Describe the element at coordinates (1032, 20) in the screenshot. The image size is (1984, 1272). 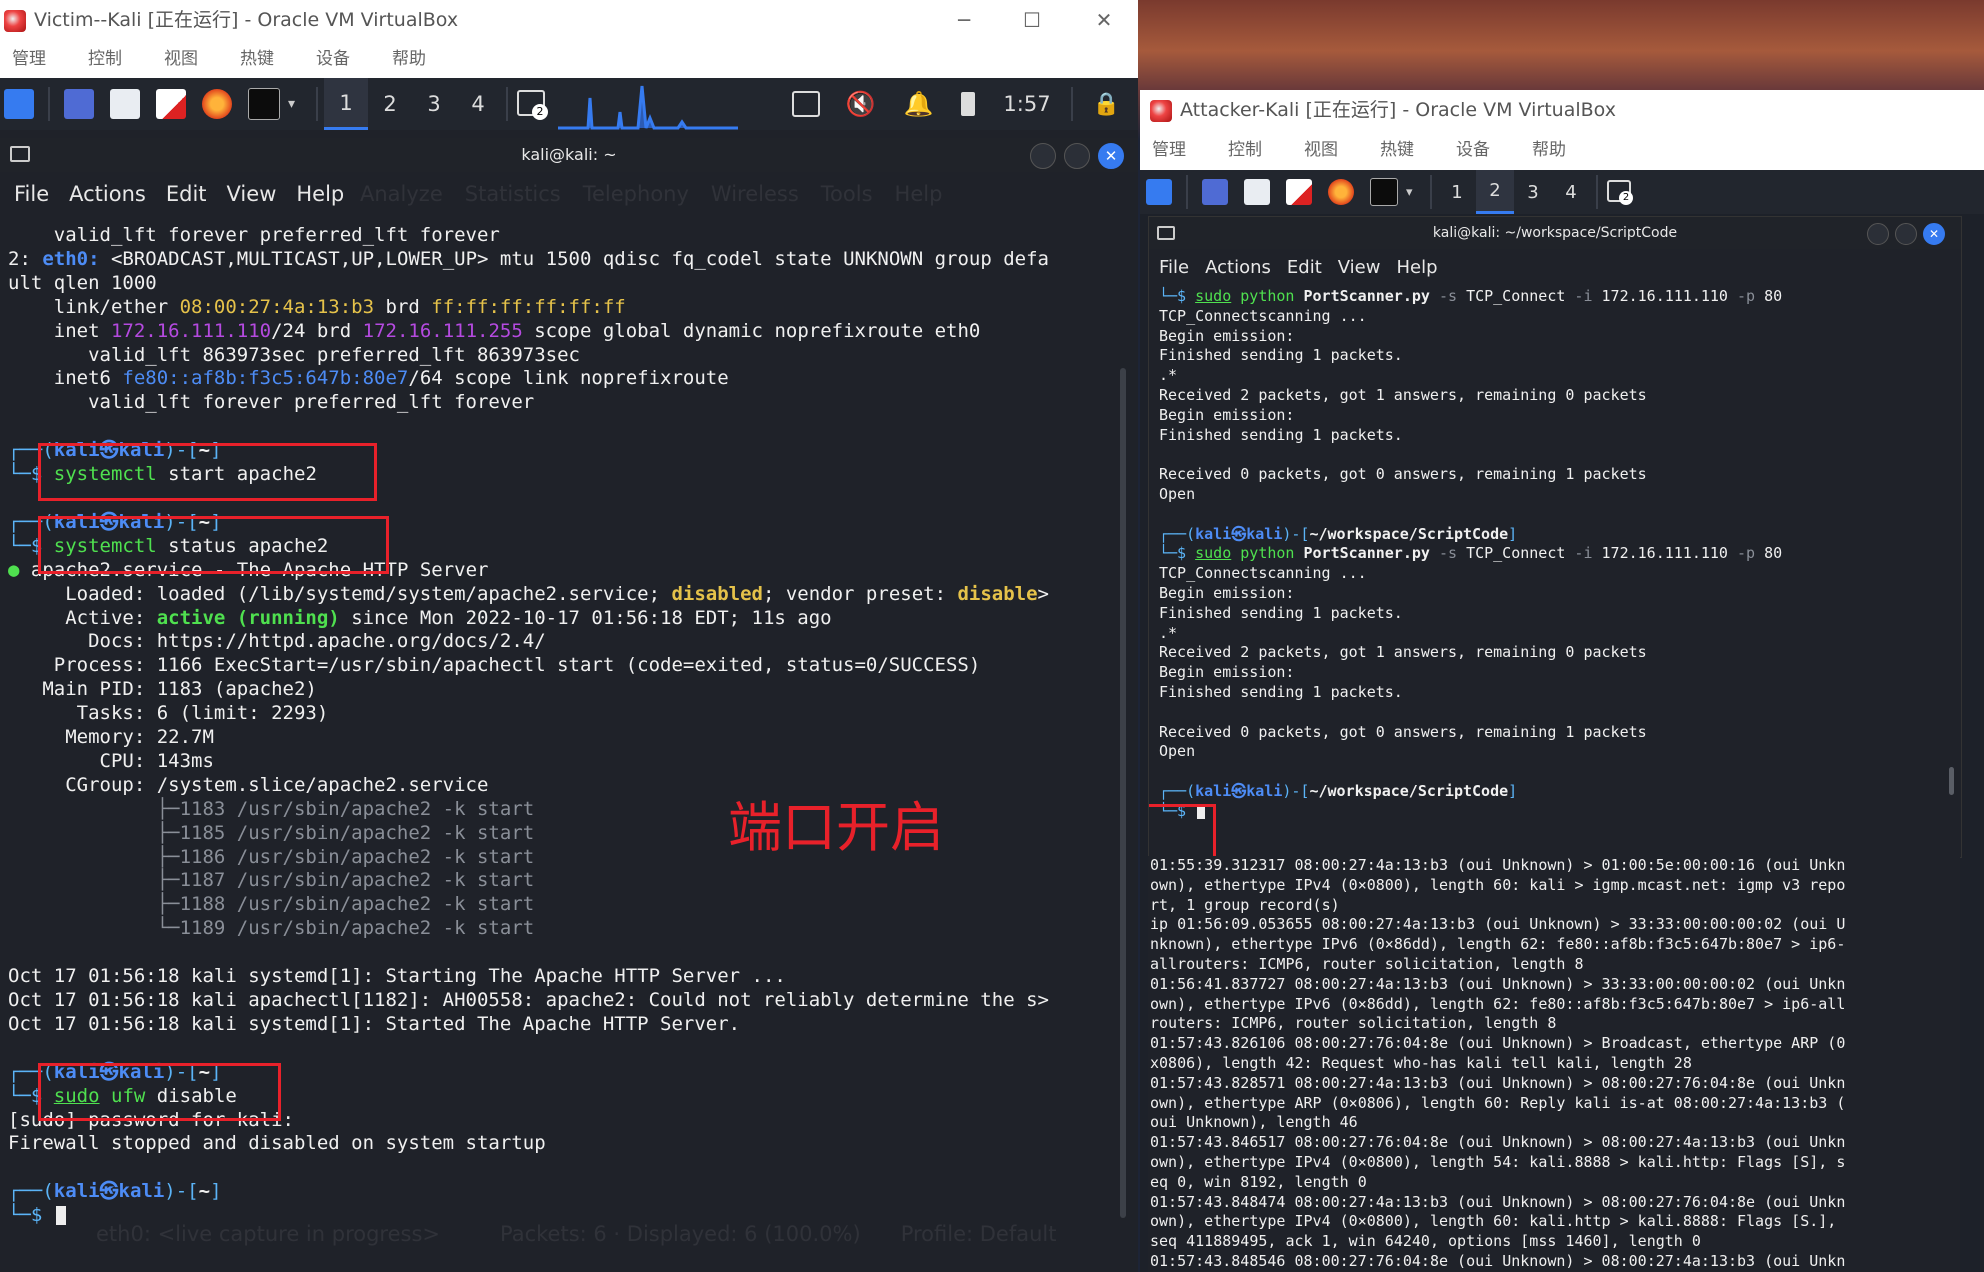
I see `maximize-icon: ☐` at that location.